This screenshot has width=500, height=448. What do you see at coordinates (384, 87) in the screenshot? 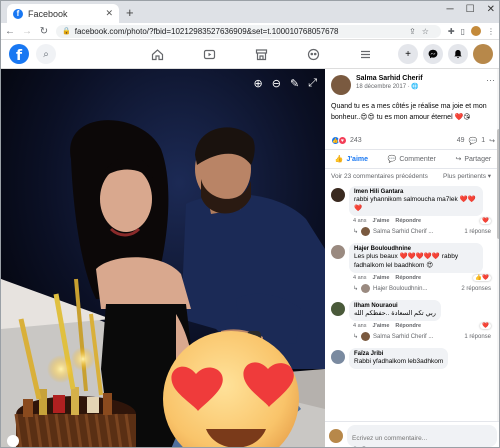
I see `post-date-text: 18 décembre 2017 ·` at bounding box center [384, 87].